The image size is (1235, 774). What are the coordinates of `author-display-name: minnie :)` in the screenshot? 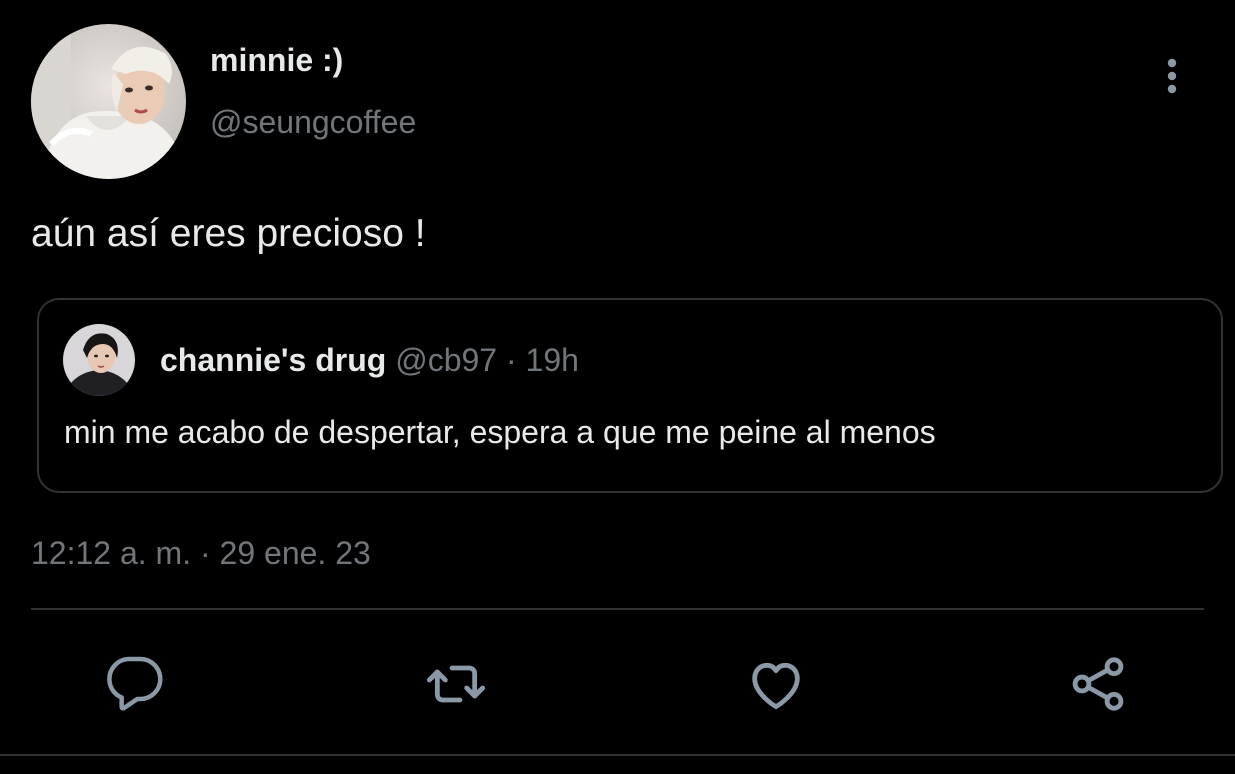 It's located at (276, 60).